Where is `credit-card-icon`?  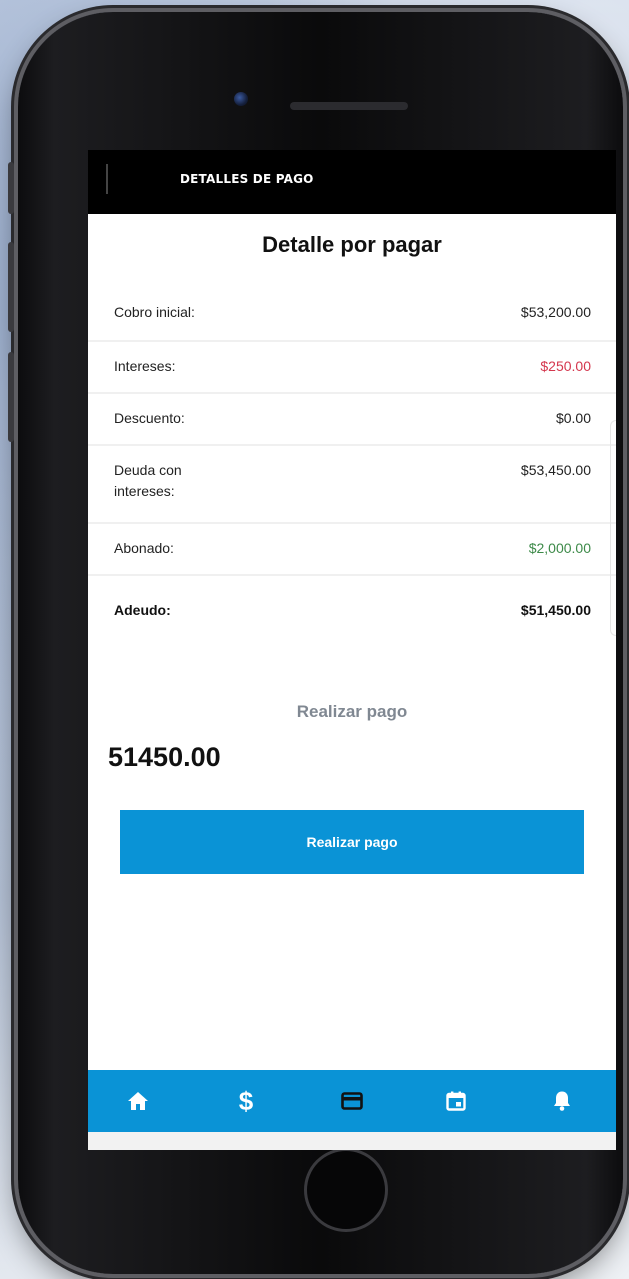 credit-card-icon is located at coordinates (352, 1101).